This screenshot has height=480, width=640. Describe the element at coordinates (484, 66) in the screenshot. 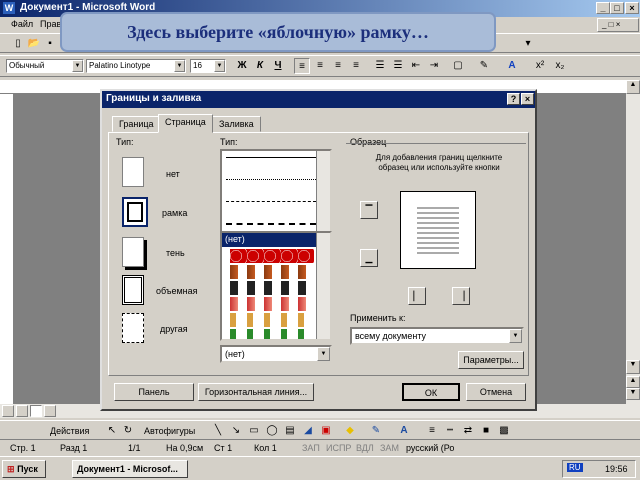

I see `highlight-icon: ✎` at that location.